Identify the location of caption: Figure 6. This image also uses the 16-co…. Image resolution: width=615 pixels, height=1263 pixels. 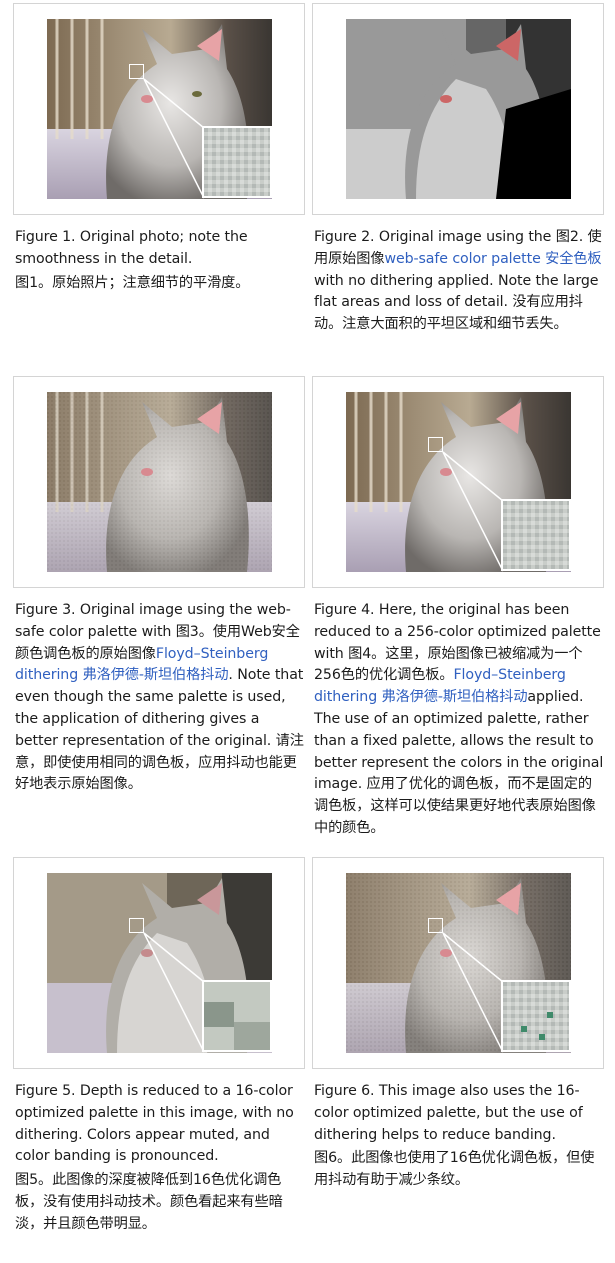
(459, 1136).